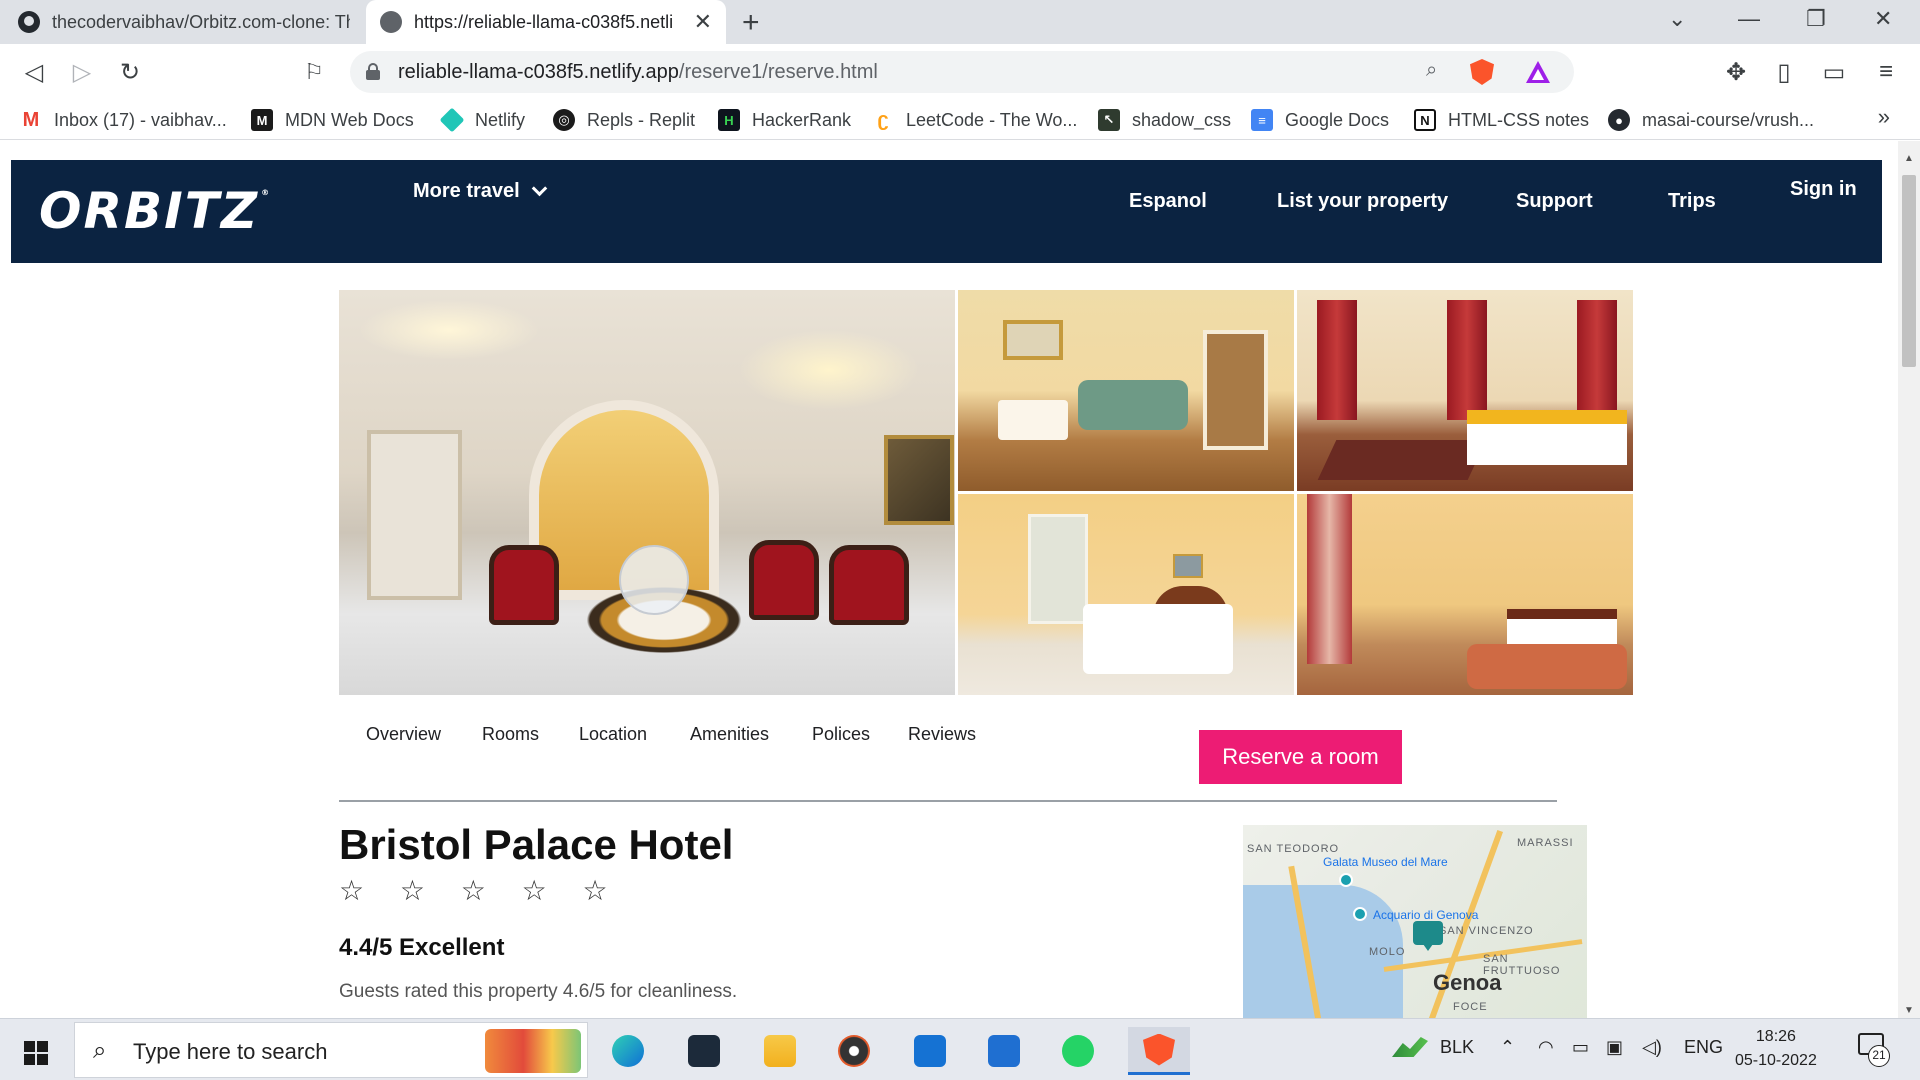  What do you see at coordinates (480, 191) in the screenshot?
I see `more-travel-menu: More travel` at bounding box center [480, 191].